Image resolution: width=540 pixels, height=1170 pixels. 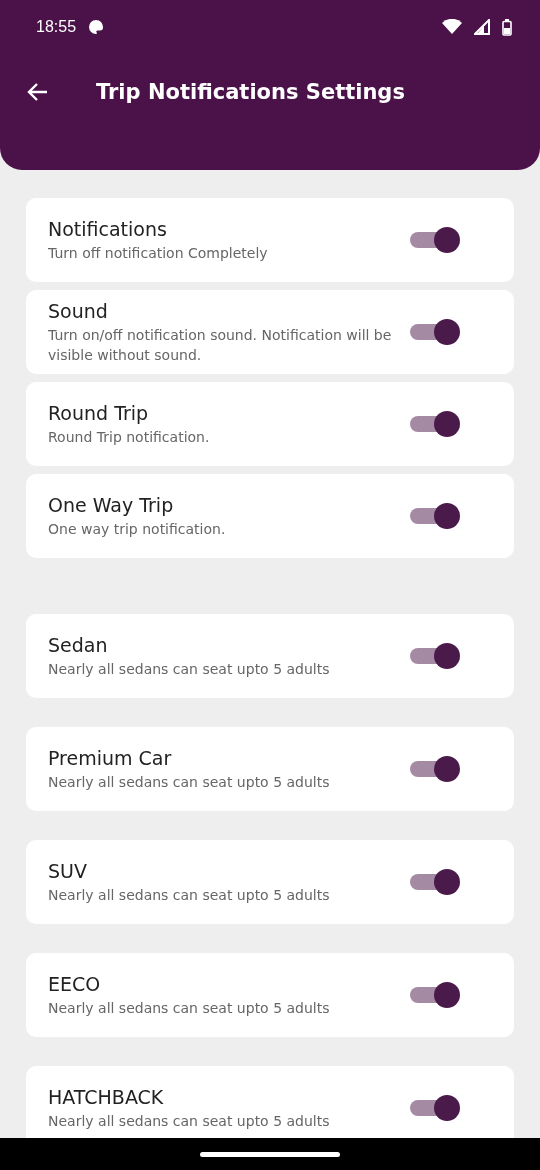 What do you see at coordinates (108, 229) in the screenshot?
I see `setting-title: Notifications` at bounding box center [108, 229].